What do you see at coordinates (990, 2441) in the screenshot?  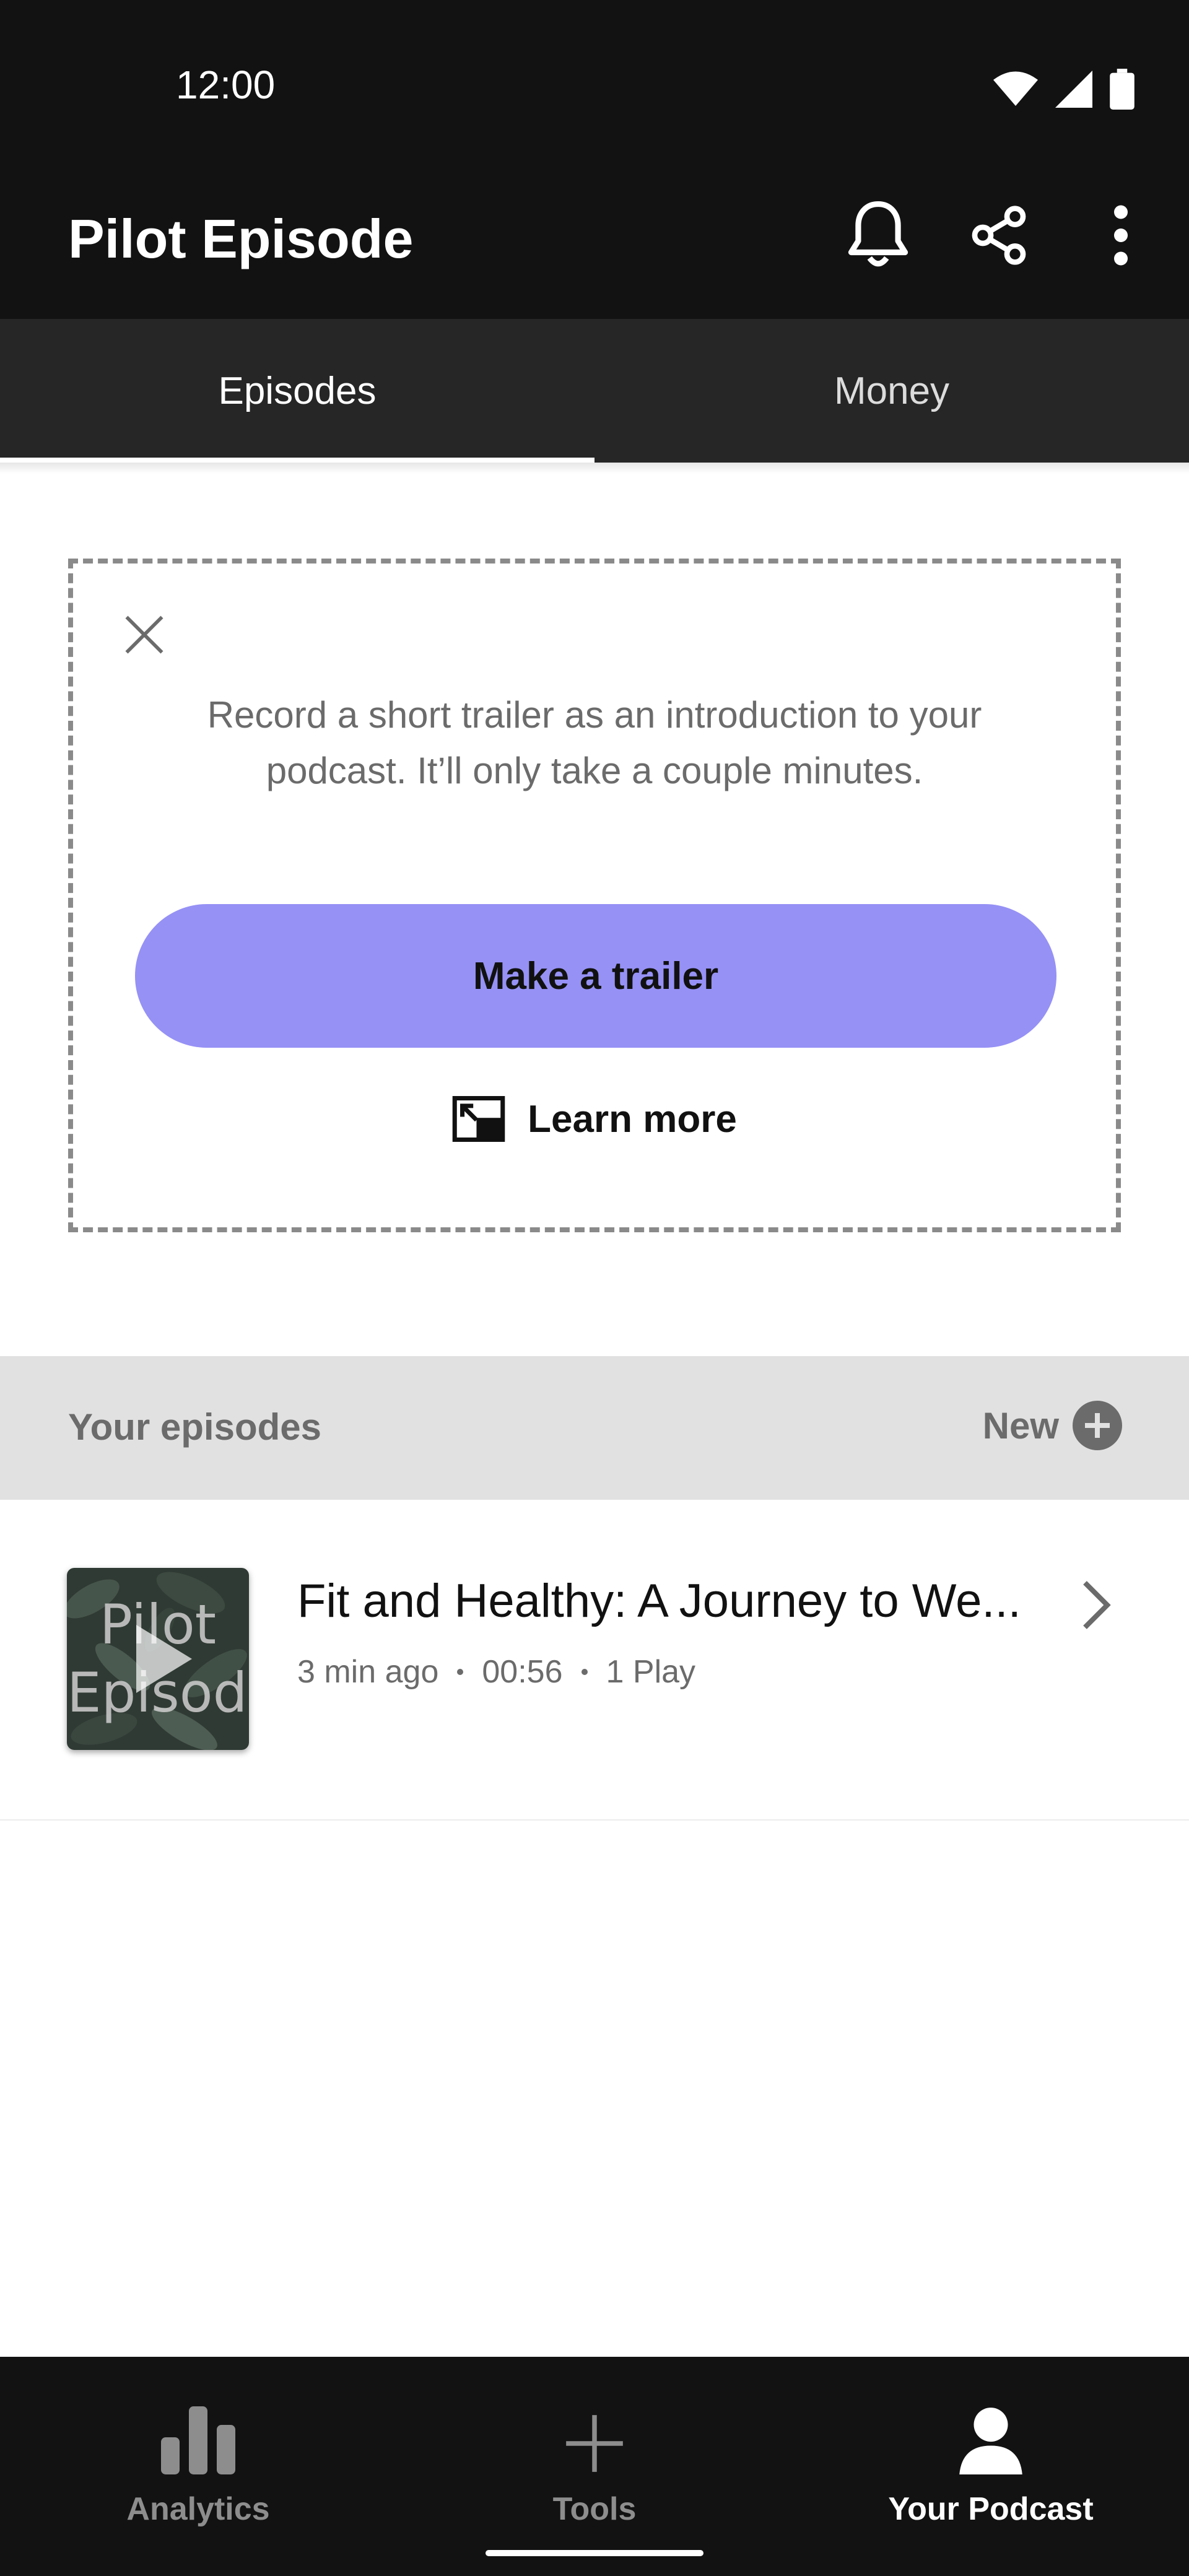 I see `person-icon` at bounding box center [990, 2441].